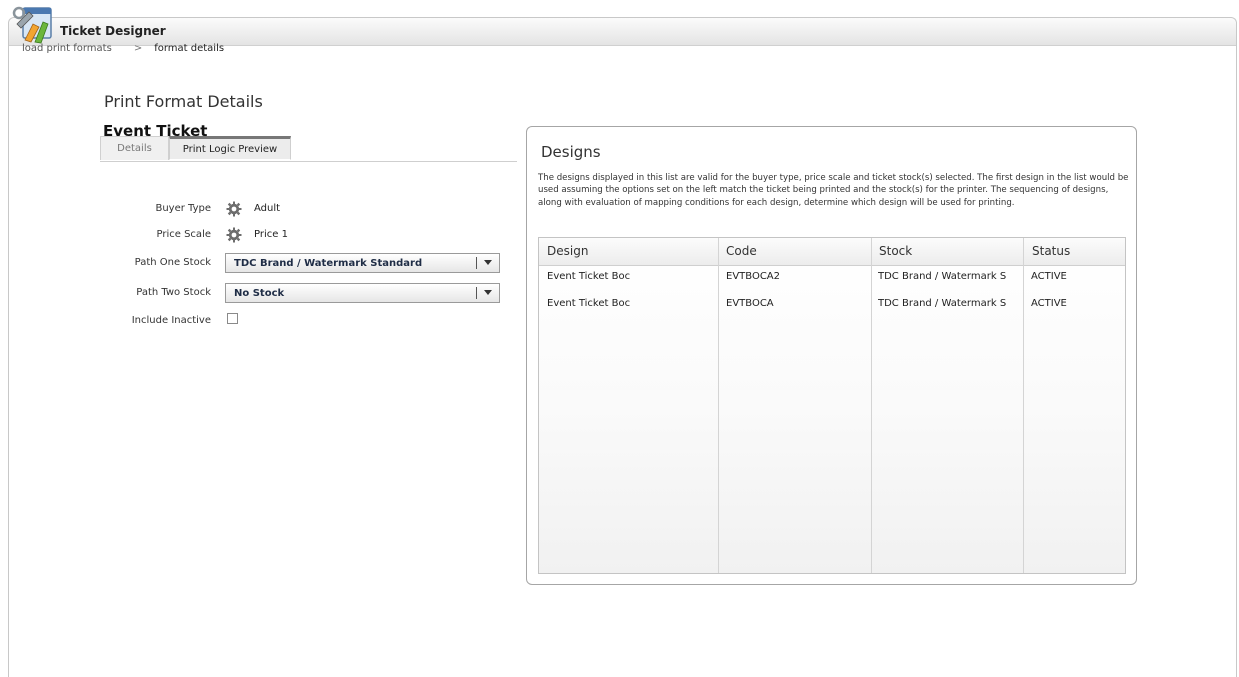 Image resolution: width=1239 pixels, height=677 pixels. I want to click on breadcrumb-link-load-print-formats: load print formats, so click(67, 48).